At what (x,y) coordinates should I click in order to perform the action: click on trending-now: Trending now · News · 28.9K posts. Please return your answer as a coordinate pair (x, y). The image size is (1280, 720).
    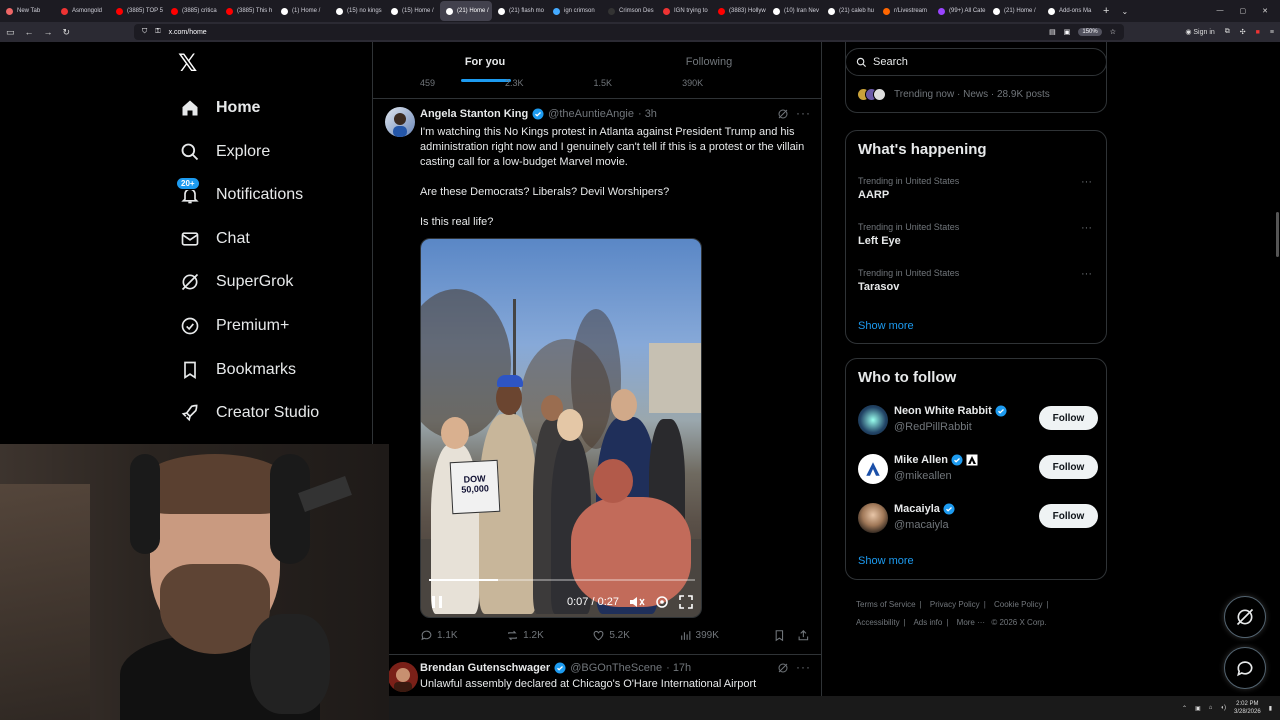
    Looking at the image, I should click on (953, 94).